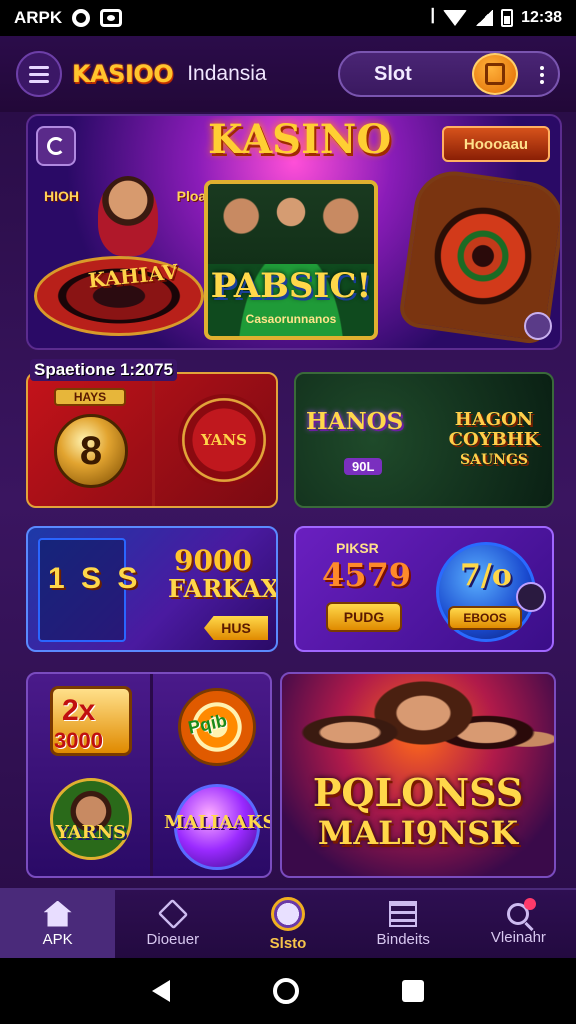  I want to click on purple-number: 4579, so click(367, 575).